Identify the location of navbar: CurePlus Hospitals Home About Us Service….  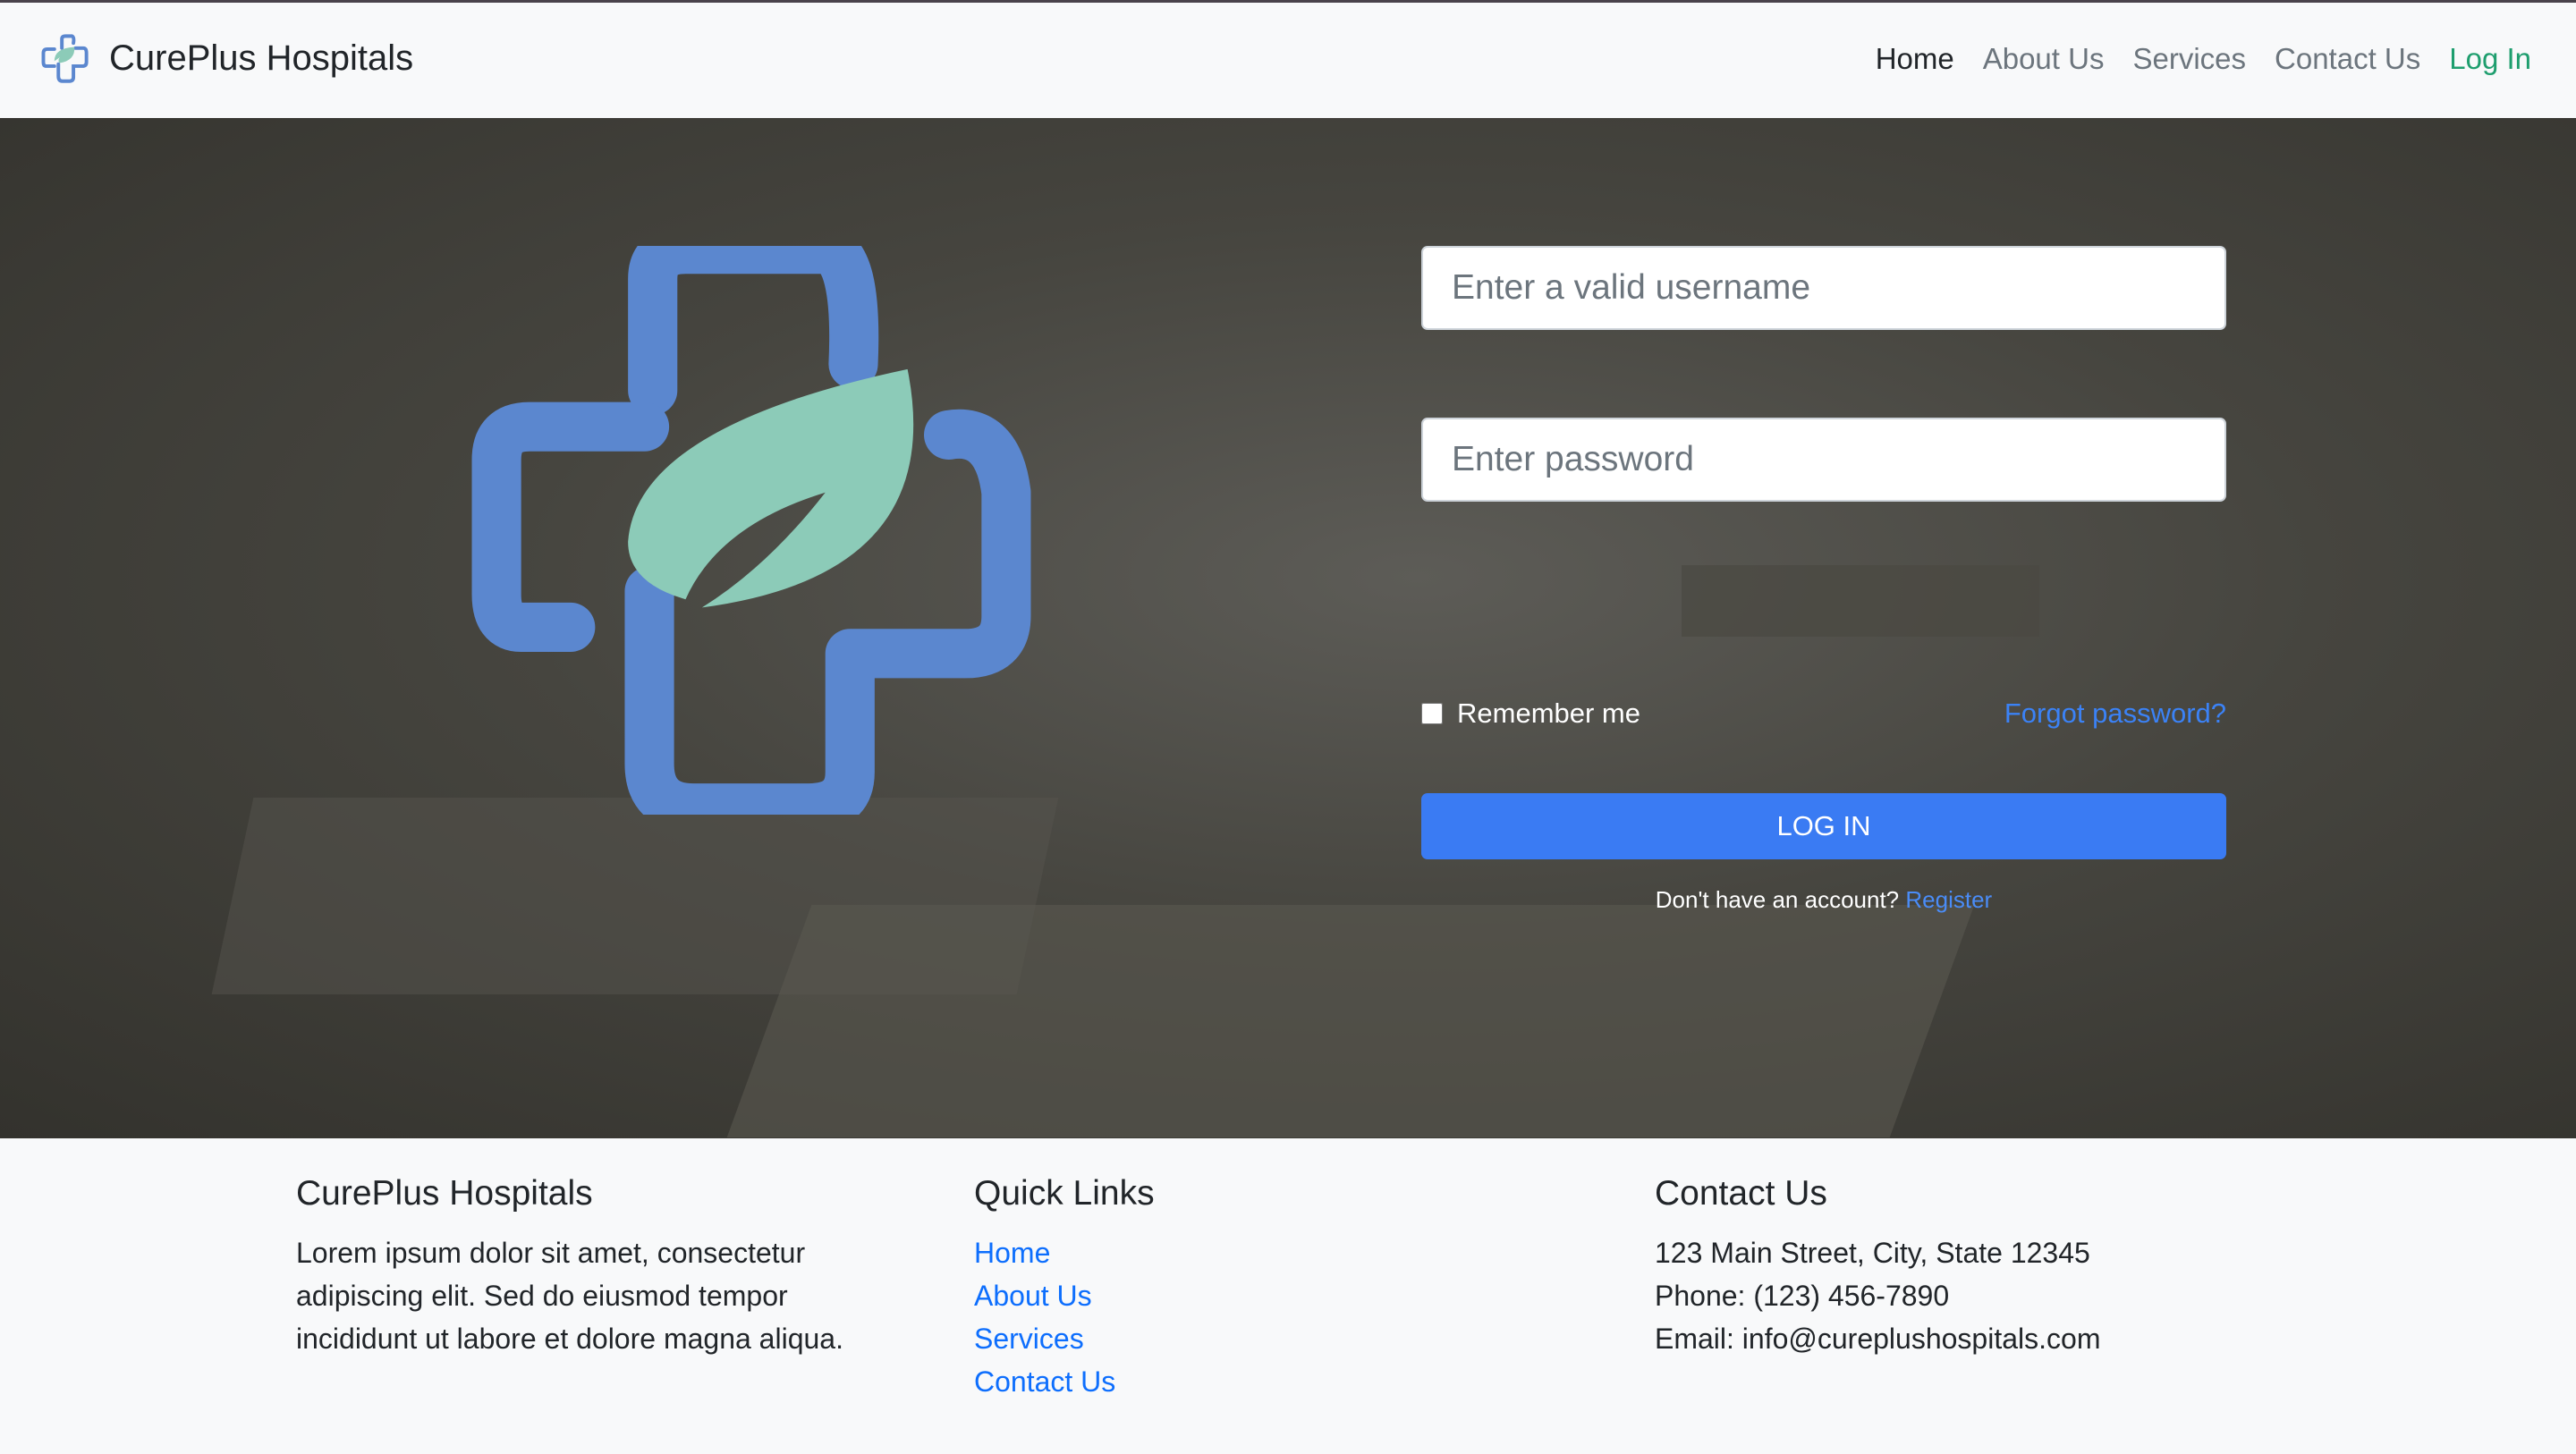
(1288, 61).